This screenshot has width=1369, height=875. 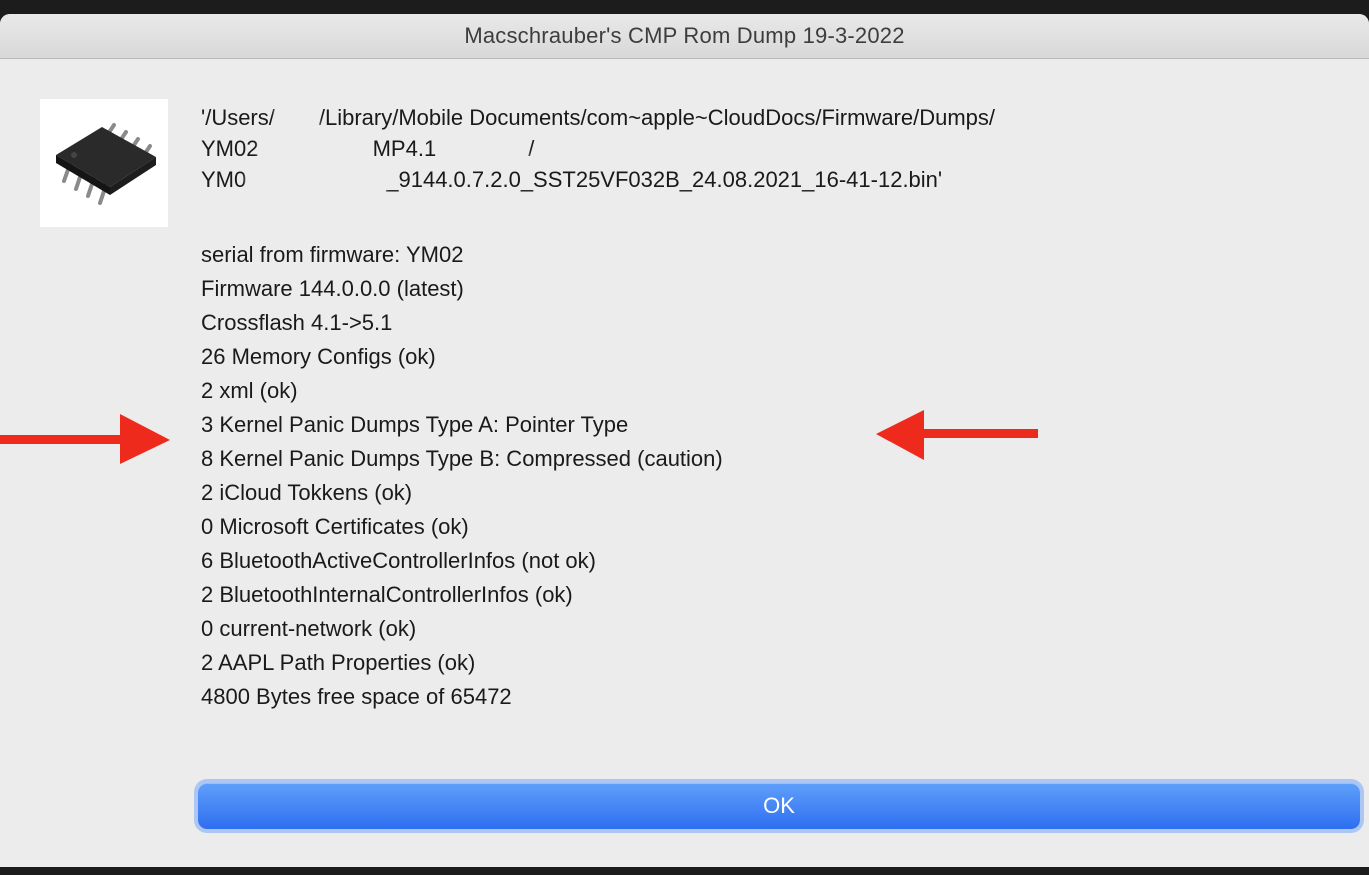 What do you see at coordinates (335, 526) in the screenshot?
I see `info-line-microsoft-certificates: 0 Microsoft Certificates (ok)` at bounding box center [335, 526].